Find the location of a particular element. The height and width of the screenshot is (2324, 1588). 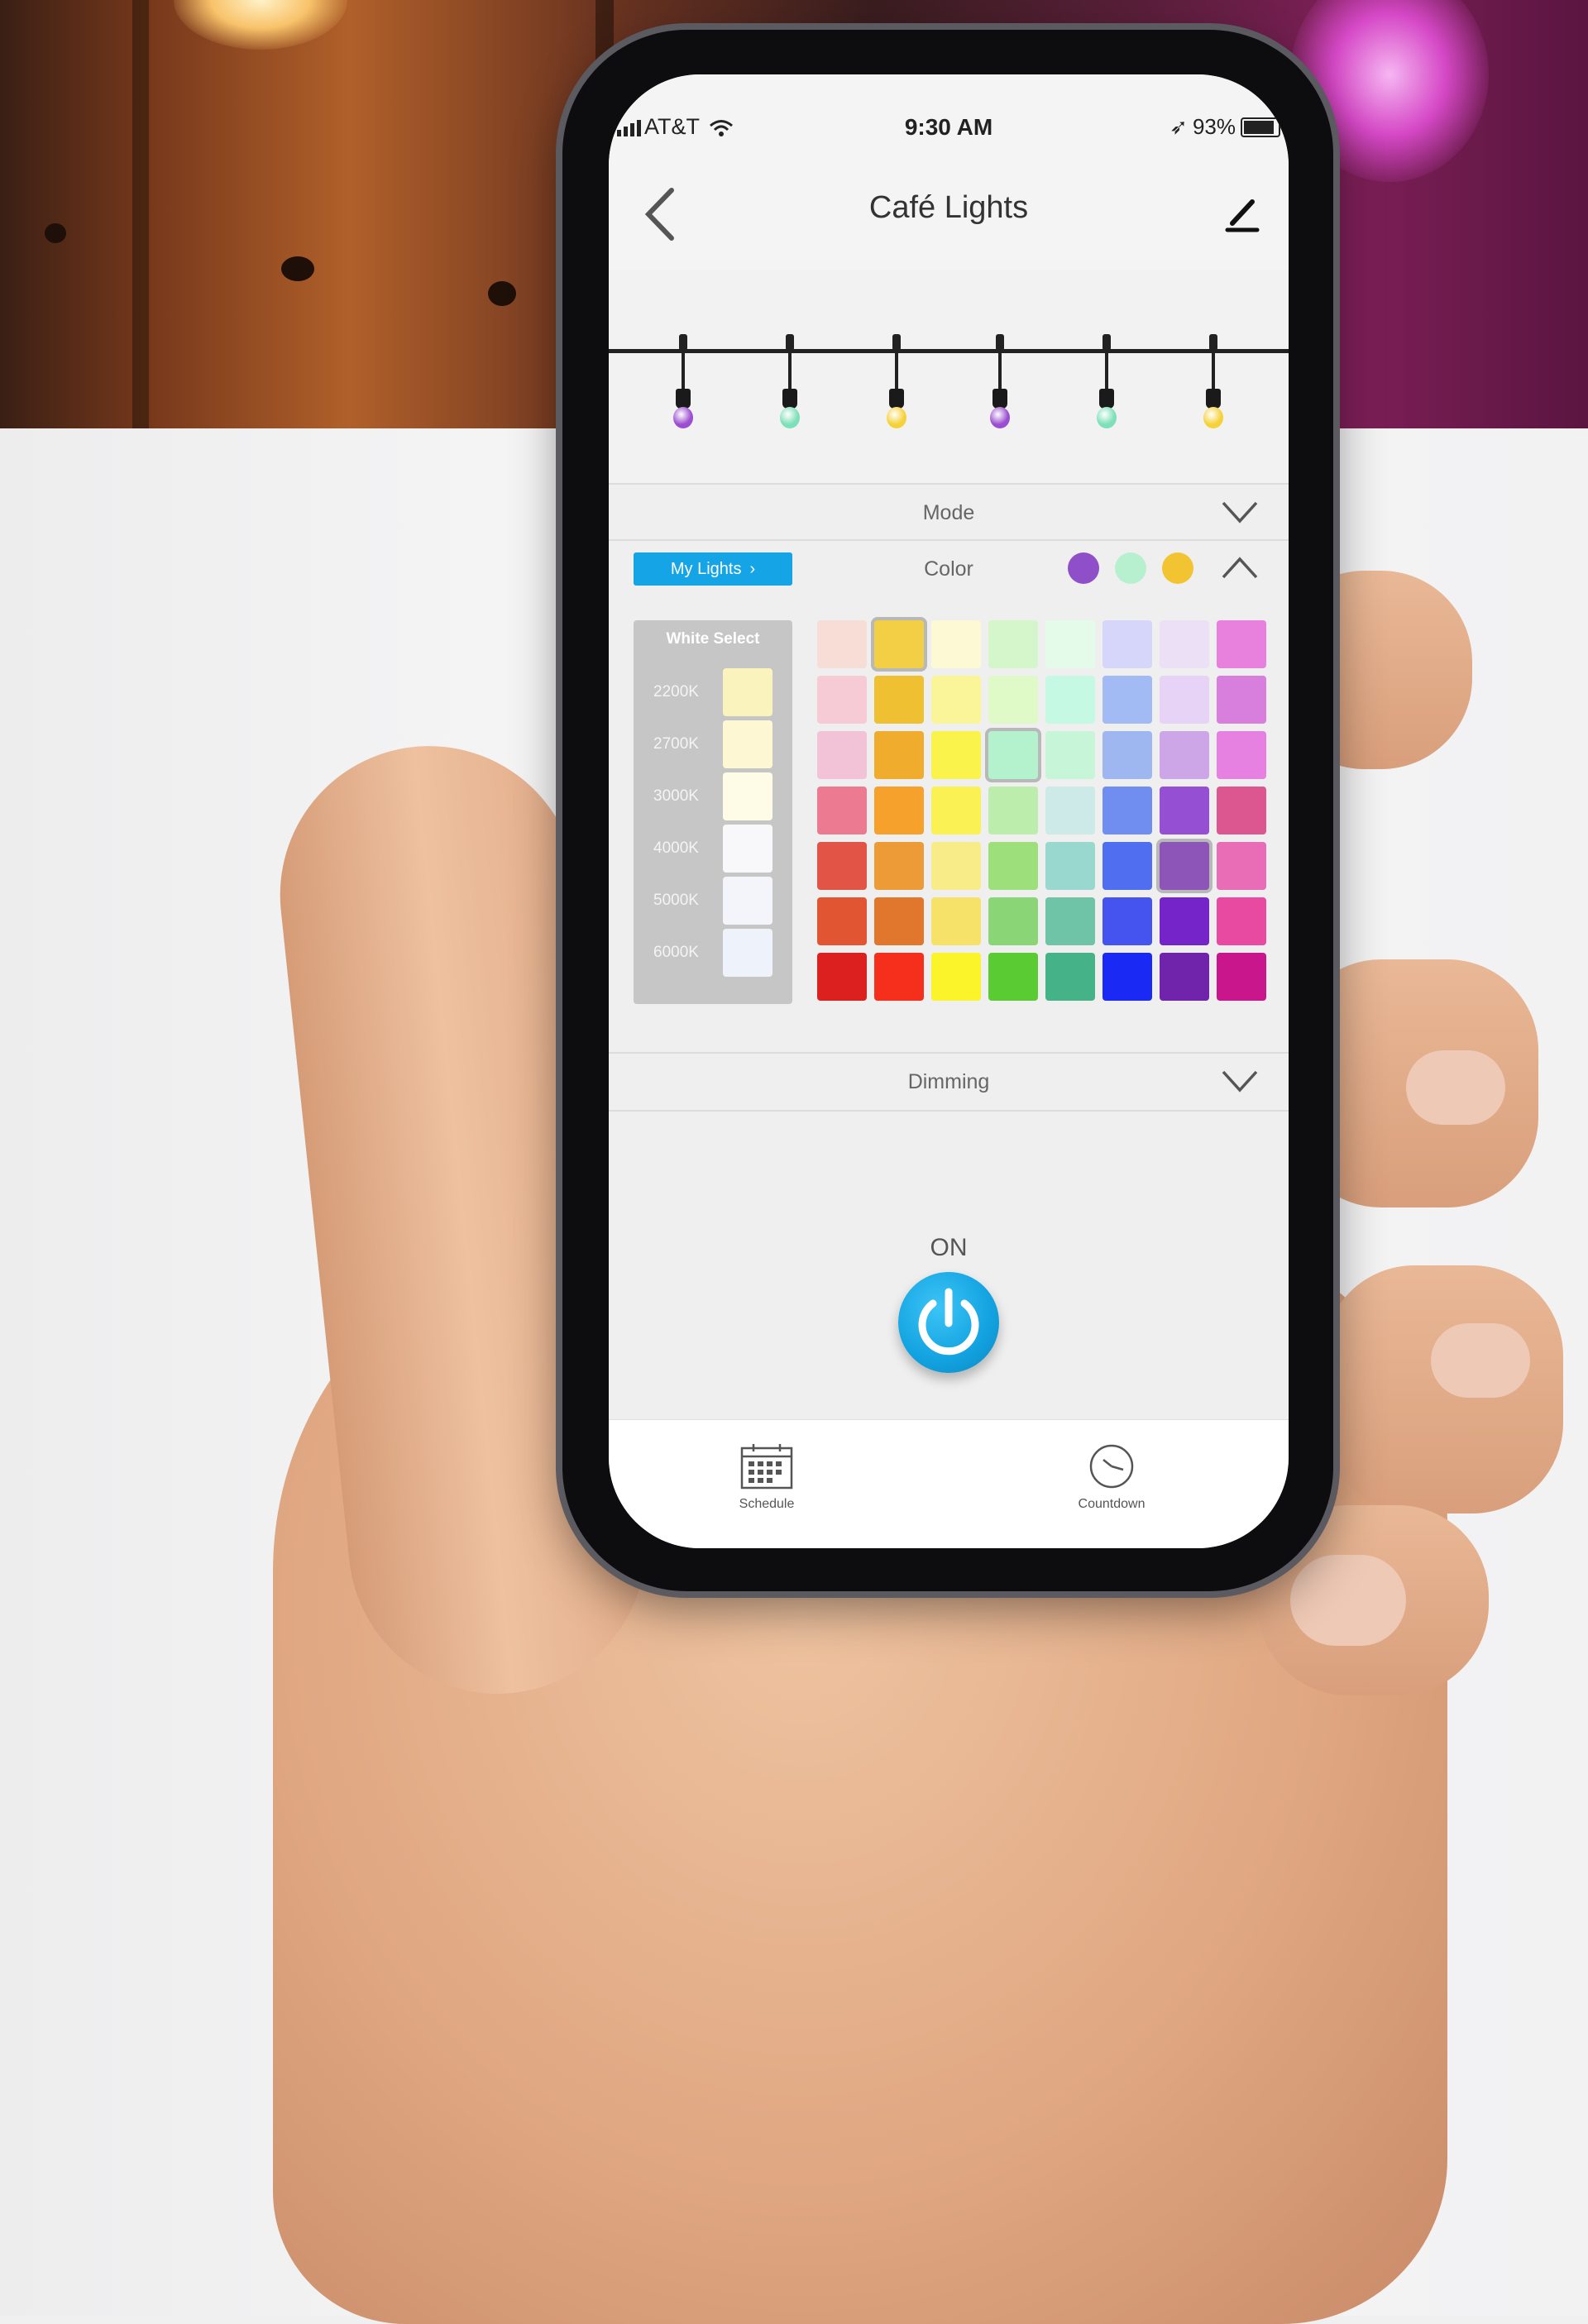

white-select-option-label: 5000K is located at coordinates (676, 901).